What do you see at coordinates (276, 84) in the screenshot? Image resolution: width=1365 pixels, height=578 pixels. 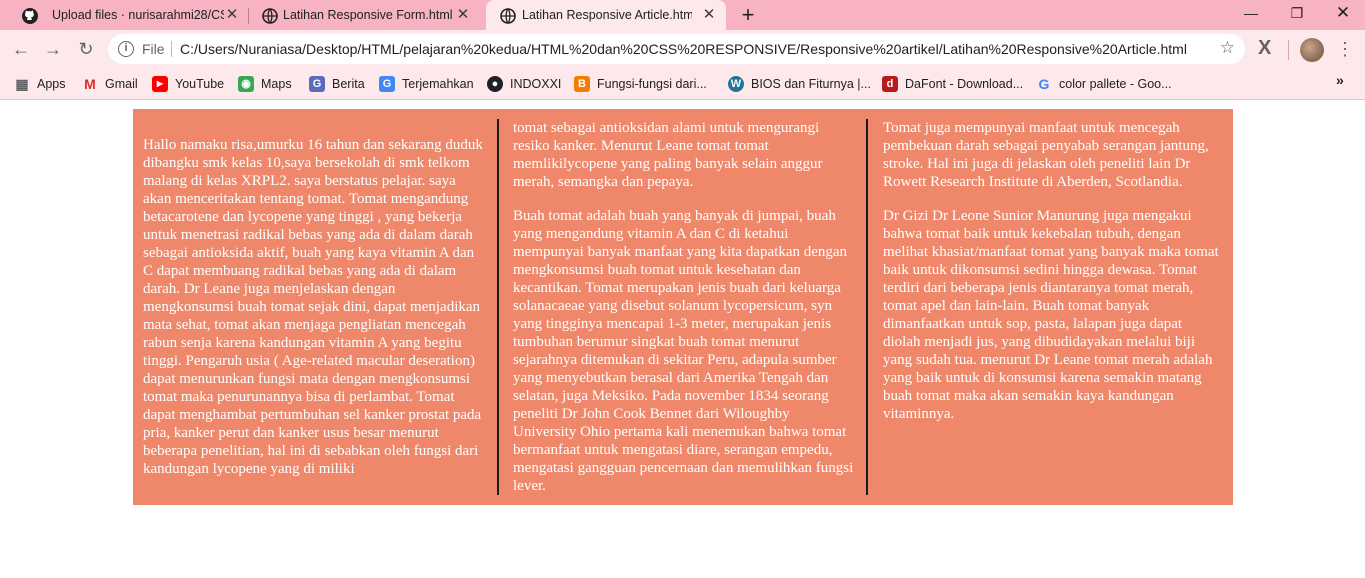 I see `bookmark-label: Maps` at bounding box center [276, 84].